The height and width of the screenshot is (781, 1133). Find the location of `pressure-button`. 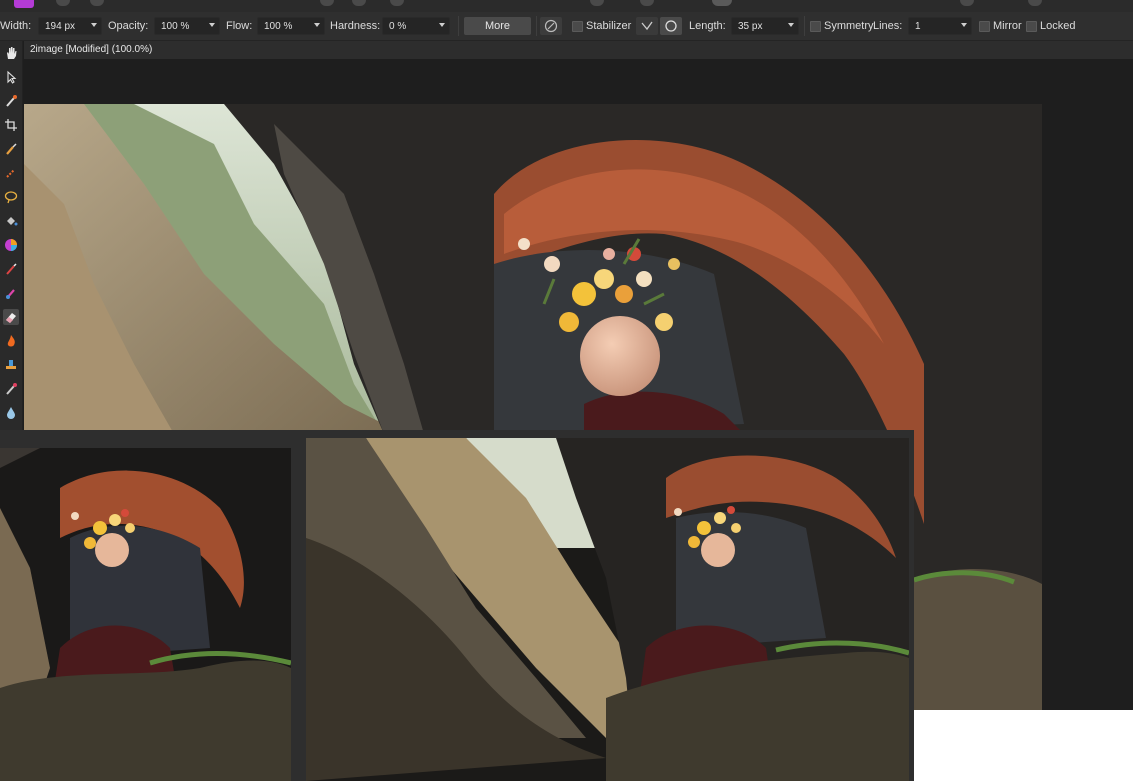

pressure-button is located at coordinates (551, 26).